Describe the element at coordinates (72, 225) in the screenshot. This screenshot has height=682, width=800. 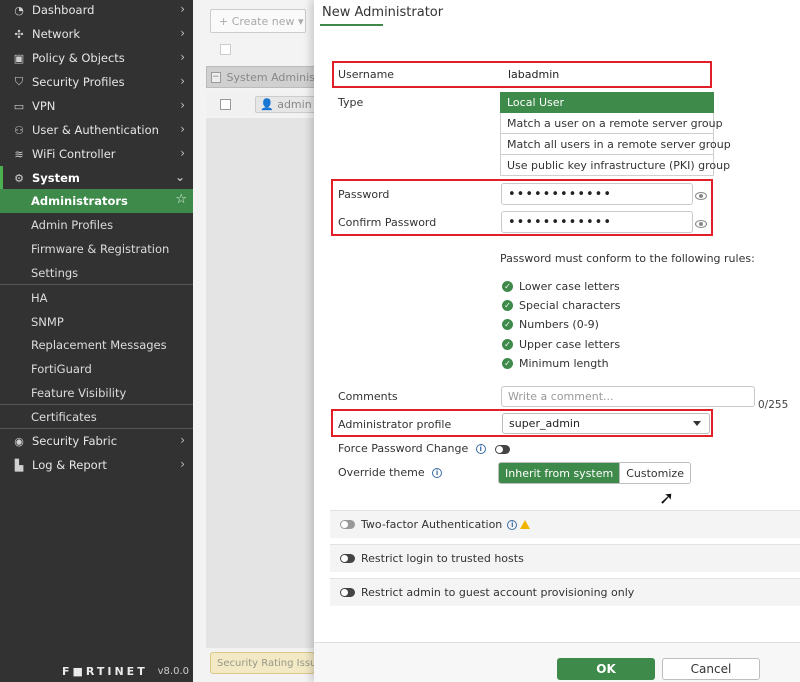
I see `sidebar-item-label: Admin Profiles` at that location.